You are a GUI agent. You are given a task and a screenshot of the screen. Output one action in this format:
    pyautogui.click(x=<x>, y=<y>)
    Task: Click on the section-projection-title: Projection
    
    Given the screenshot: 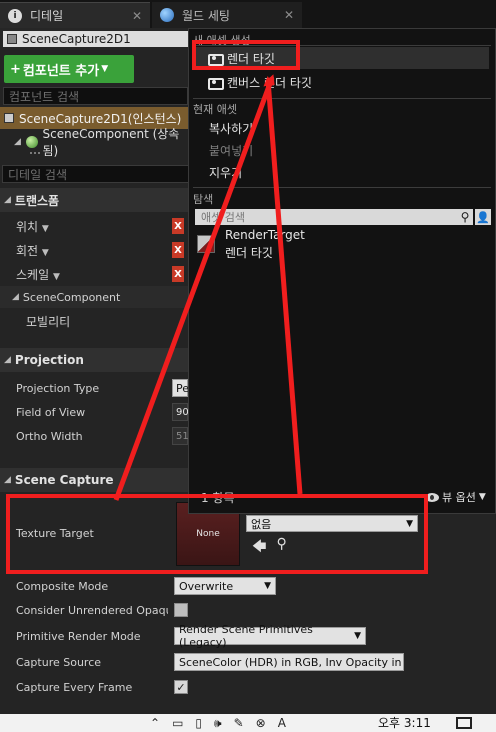 What is the action you would take?
    pyautogui.click(x=49, y=360)
    